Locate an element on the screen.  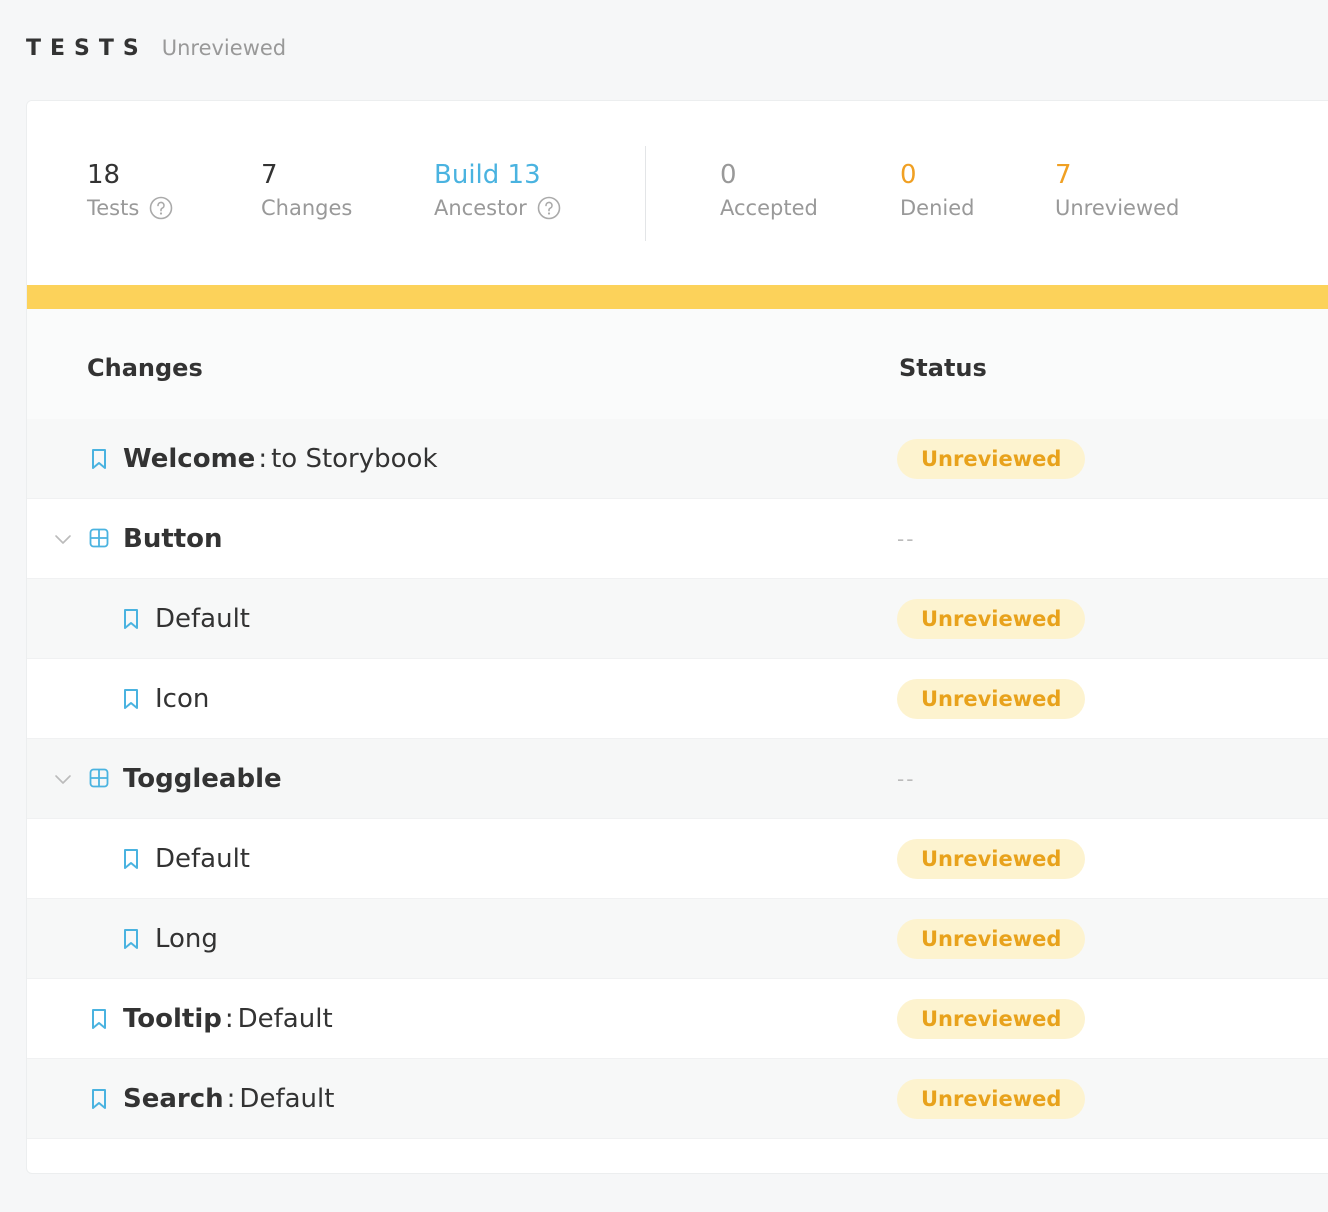
stat-accepted: 0 Accepted is located at coordinates (769, 192).